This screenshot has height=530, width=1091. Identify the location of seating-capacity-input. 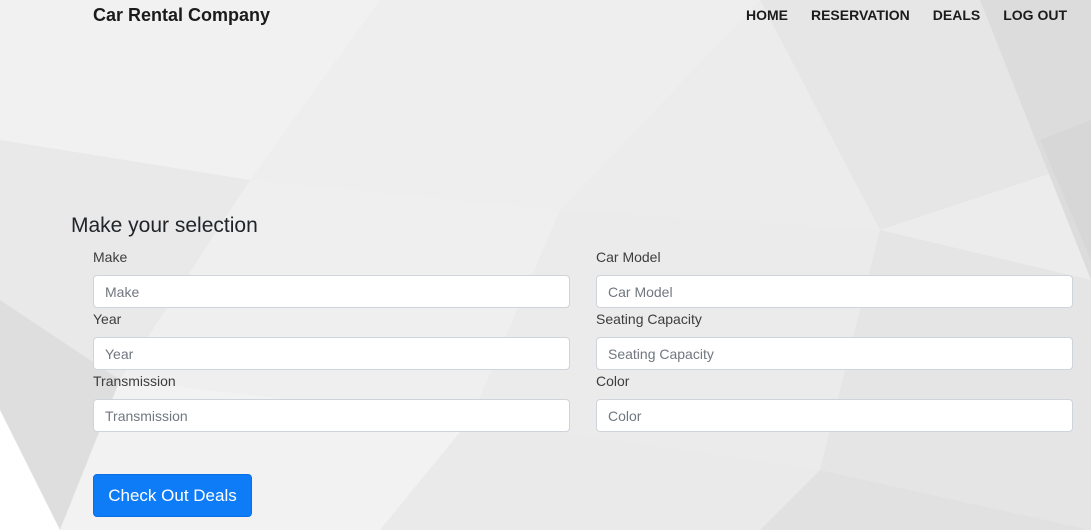
(834, 353).